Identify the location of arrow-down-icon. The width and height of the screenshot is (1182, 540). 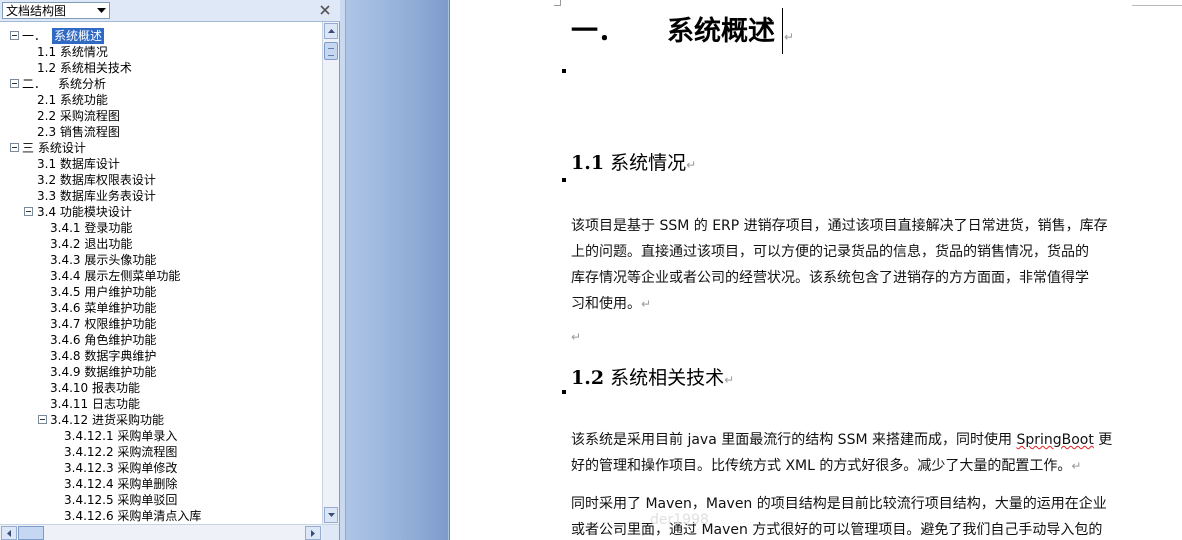
(331, 515).